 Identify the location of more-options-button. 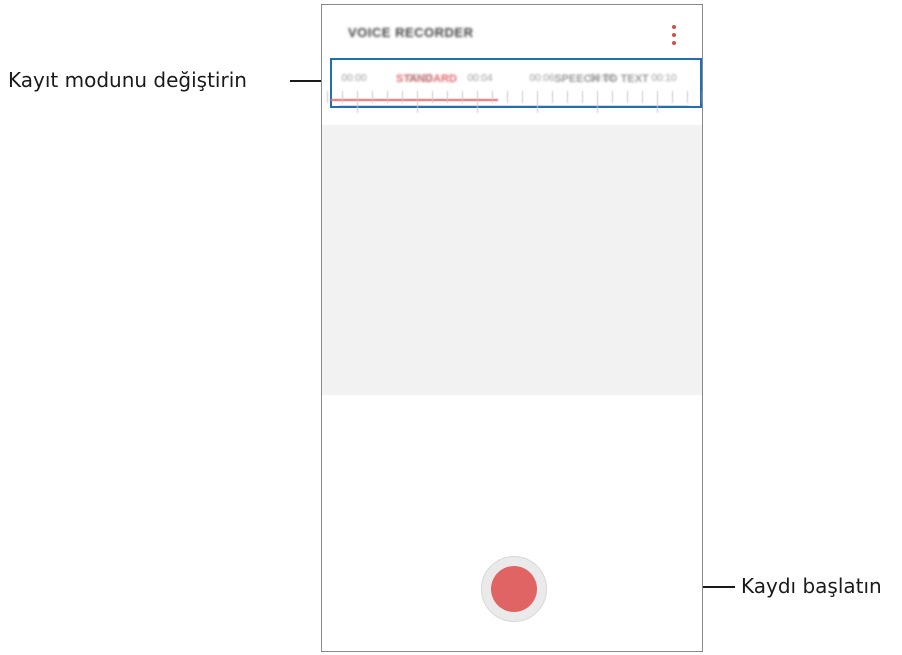
(674, 35).